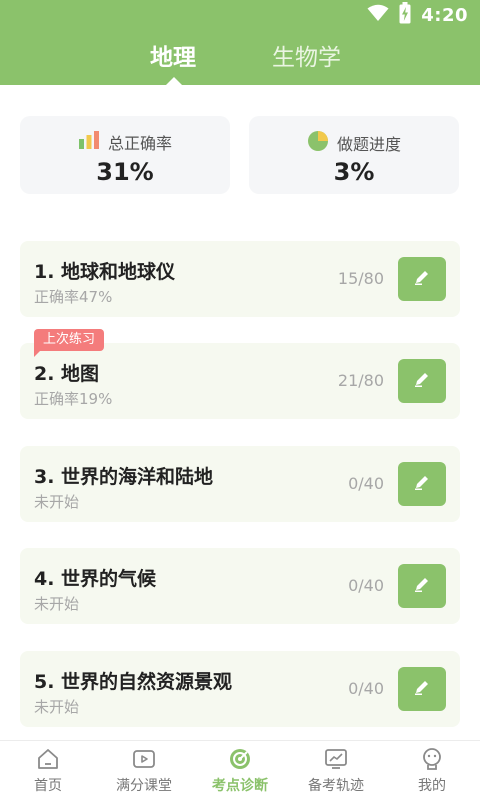 Image resolution: width=480 pixels, height=801 pixels. I want to click on chapter-item-2: 2. 地图 正确率19% 21/80, so click(240, 381).